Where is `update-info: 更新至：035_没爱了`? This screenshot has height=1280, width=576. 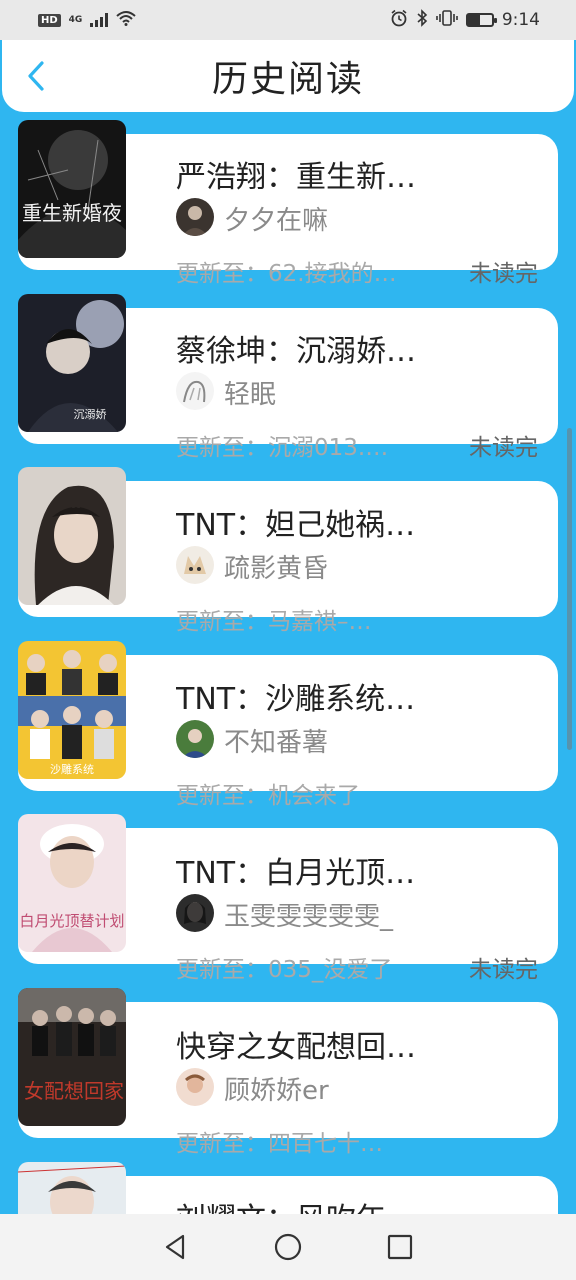 update-info: 更新至：035_没爱了 is located at coordinates (284, 970).